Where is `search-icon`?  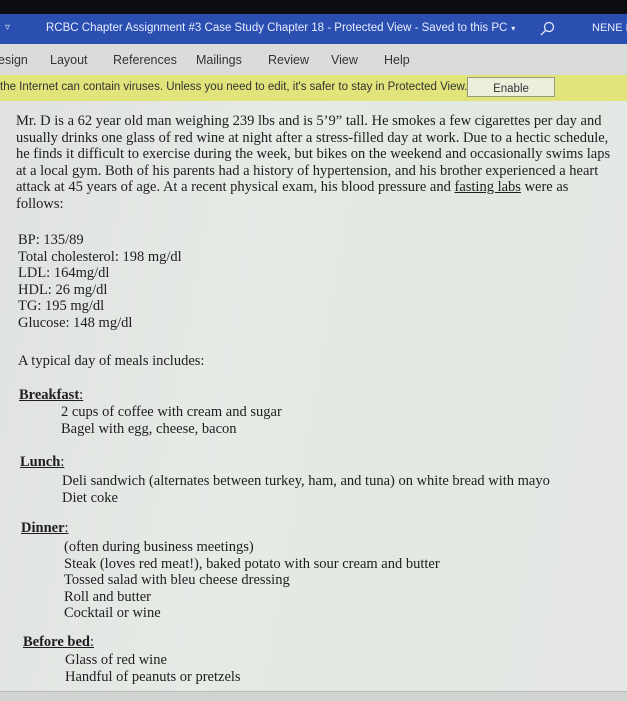 search-icon is located at coordinates (547, 29).